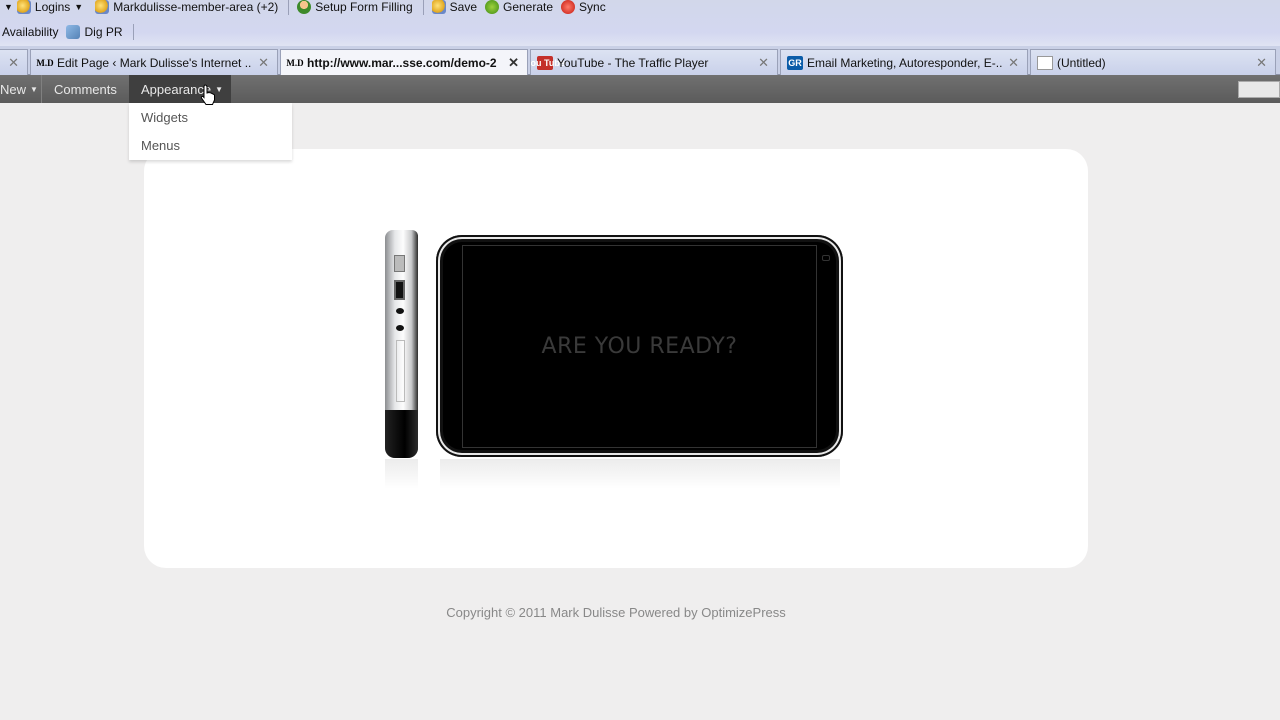 This screenshot has width=1280, height=720. I want to click on availability-button: Availability, so click(30, 32).